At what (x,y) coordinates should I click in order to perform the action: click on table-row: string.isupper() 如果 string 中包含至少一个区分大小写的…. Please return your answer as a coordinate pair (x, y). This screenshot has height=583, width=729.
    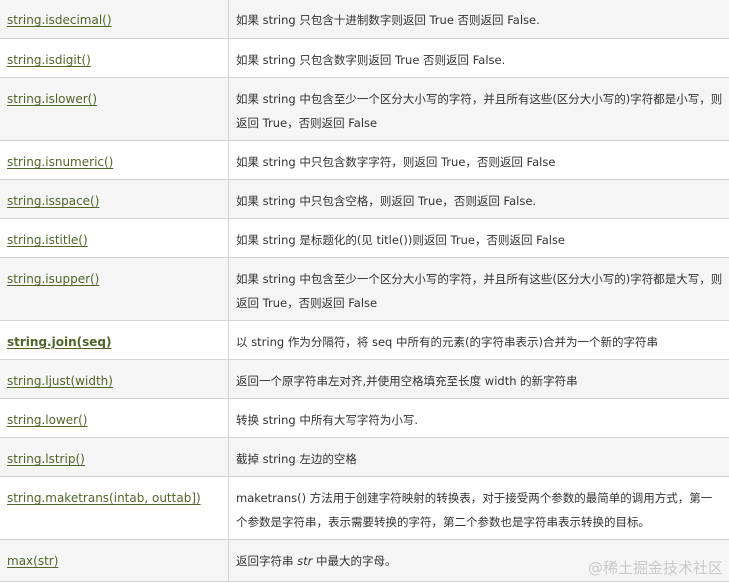
    Looking at the image, I should click on (364, 289).